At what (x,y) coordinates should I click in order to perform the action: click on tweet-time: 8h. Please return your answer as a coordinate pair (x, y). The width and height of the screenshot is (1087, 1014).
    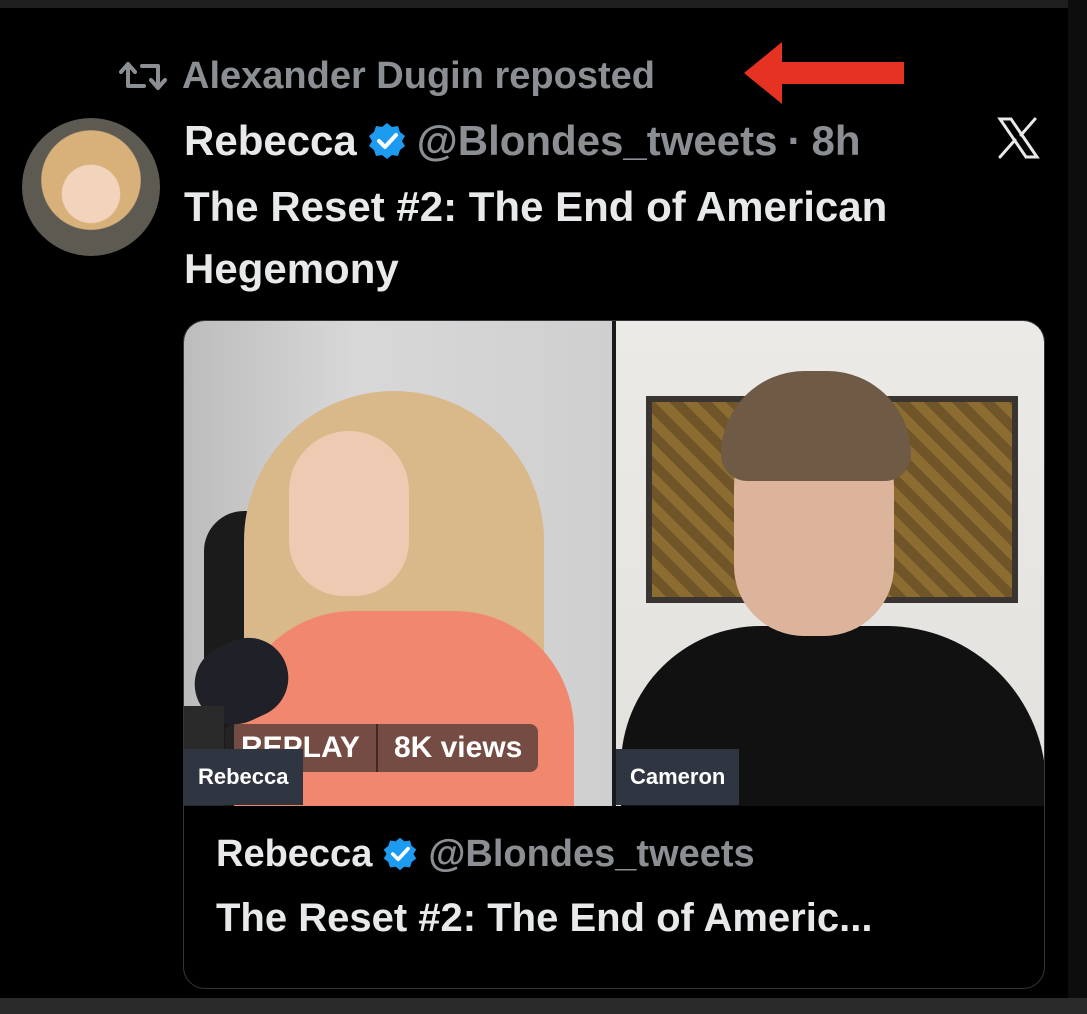
    Looking at the image, I should click on (836, 141).